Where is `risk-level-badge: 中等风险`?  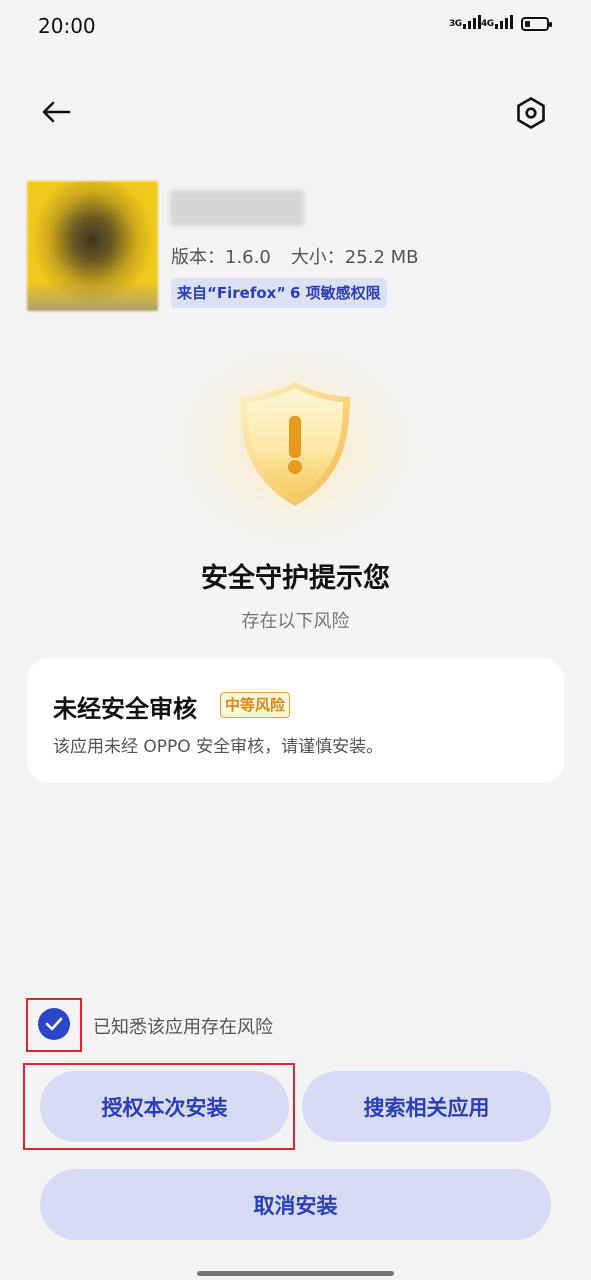
risk-level-badge: 中等风险 is located at coordinates (255, 705).